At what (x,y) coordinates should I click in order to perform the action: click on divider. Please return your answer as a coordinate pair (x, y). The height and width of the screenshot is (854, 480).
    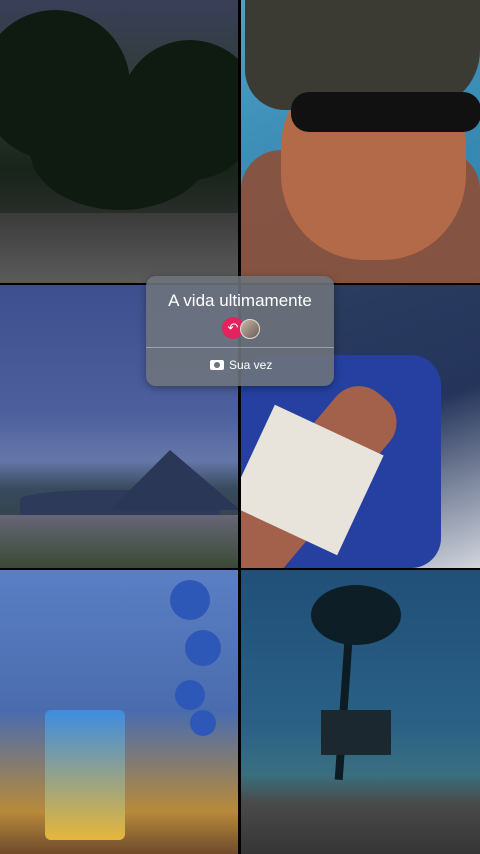
    Looking at the image, I should click on (240, 347).